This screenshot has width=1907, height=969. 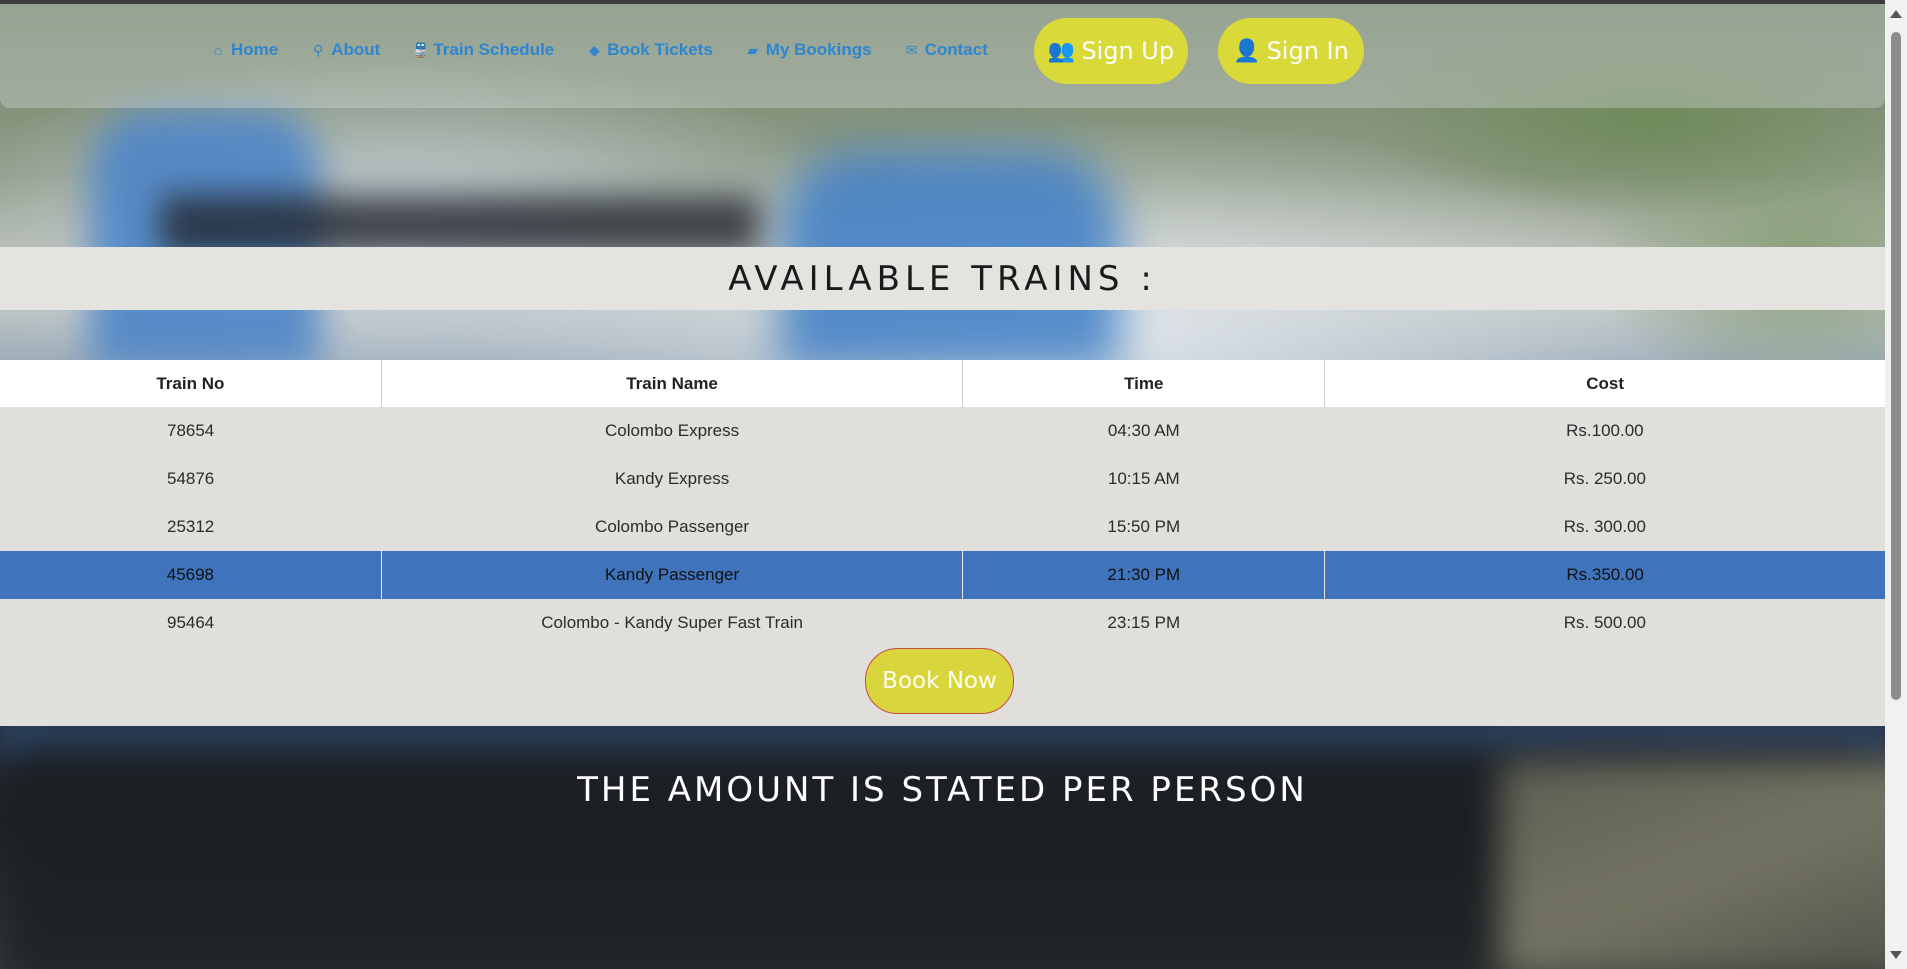 I want to click on cell-cost: Rs.350.00, so click(x=1605, y=574).